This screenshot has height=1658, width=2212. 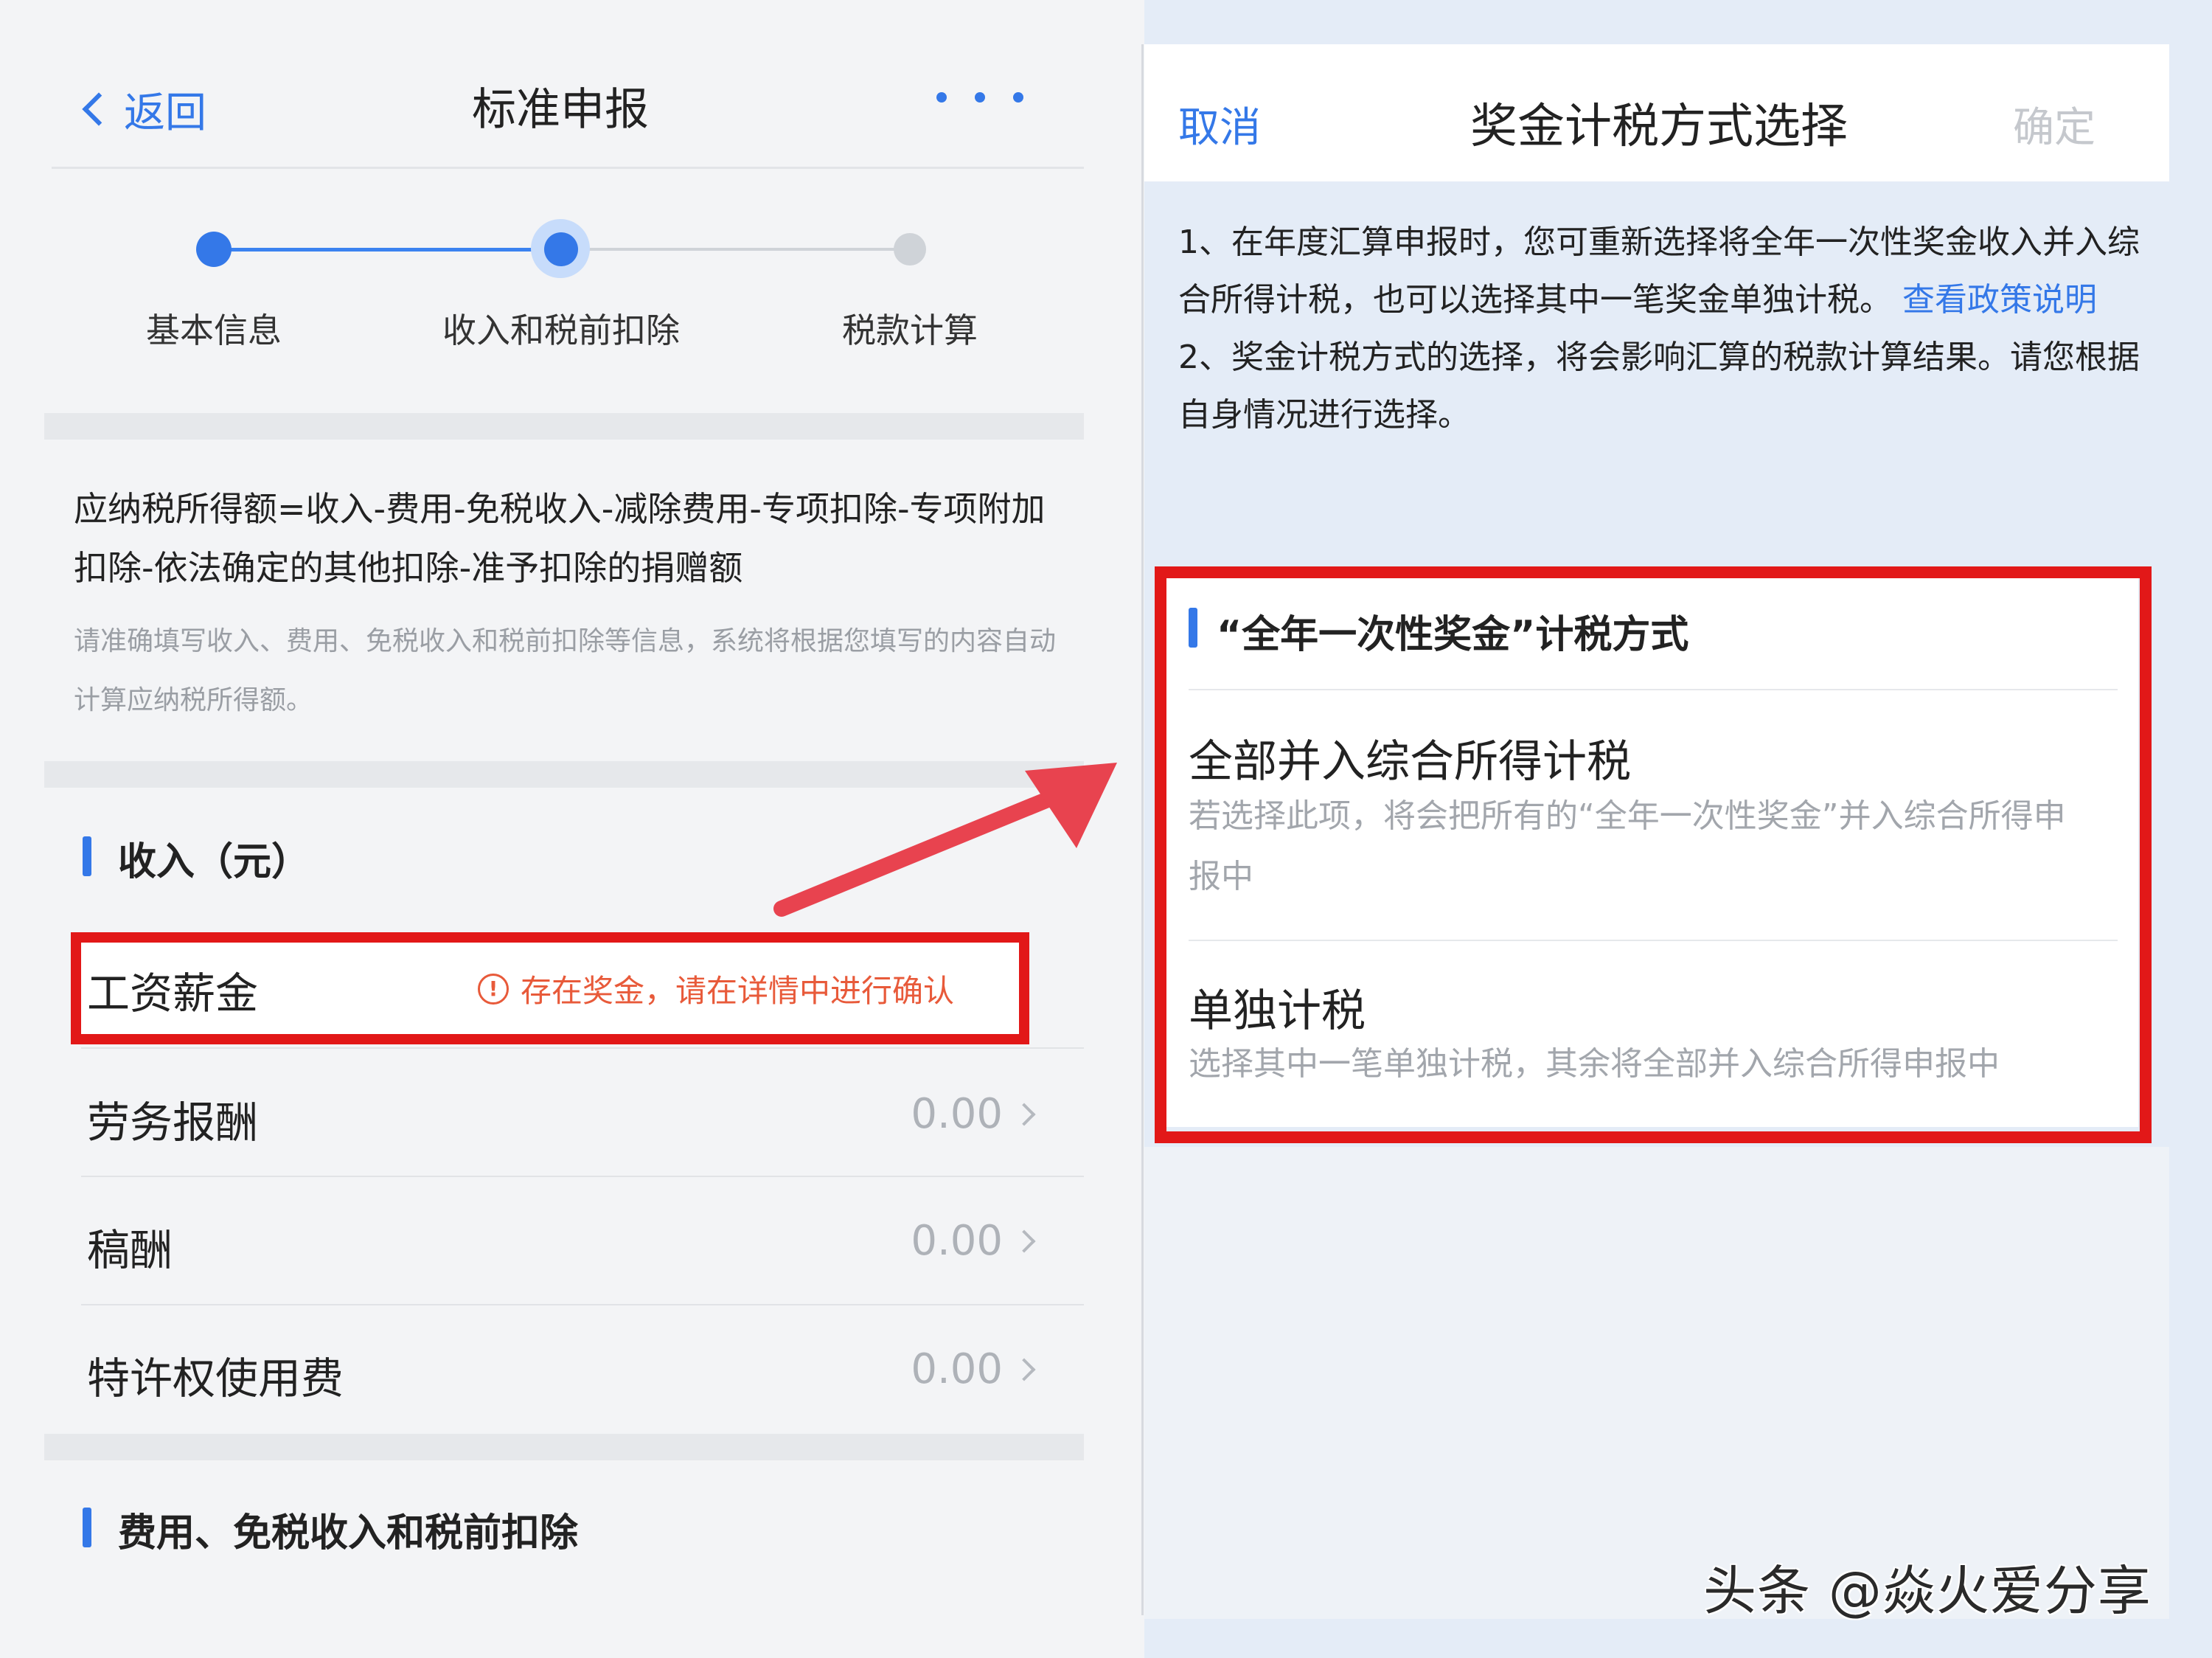 What do you see at coordinates (214, 862) in the screenshot?
I see `income-section-title: 收入（元）` at bounding box center [214, 862].